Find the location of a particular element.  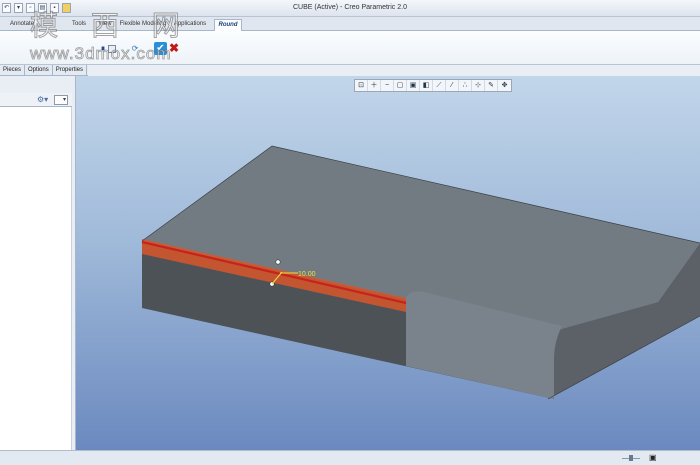

annotation-icon: ✎ is located at coordinates (491, 85).